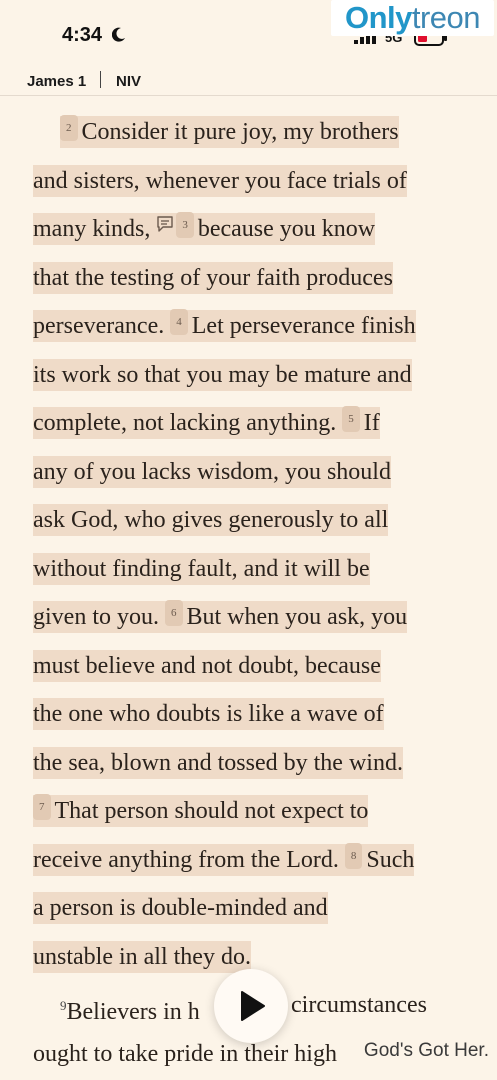 Image resolution: width=497 pixels, height=1080 pixels. Describe the element at coordinates (353, 856) in the screenshot. I see `verse-number: 8` at that location.